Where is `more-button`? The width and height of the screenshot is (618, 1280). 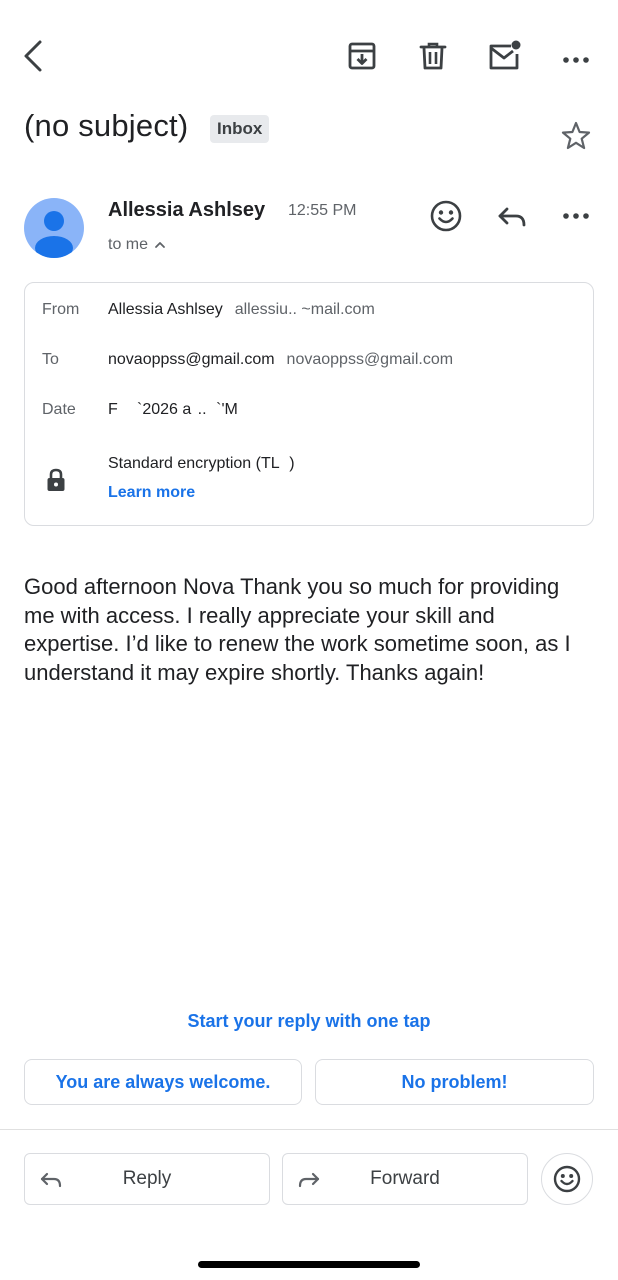
more-button is located at coordinates (576, 56).